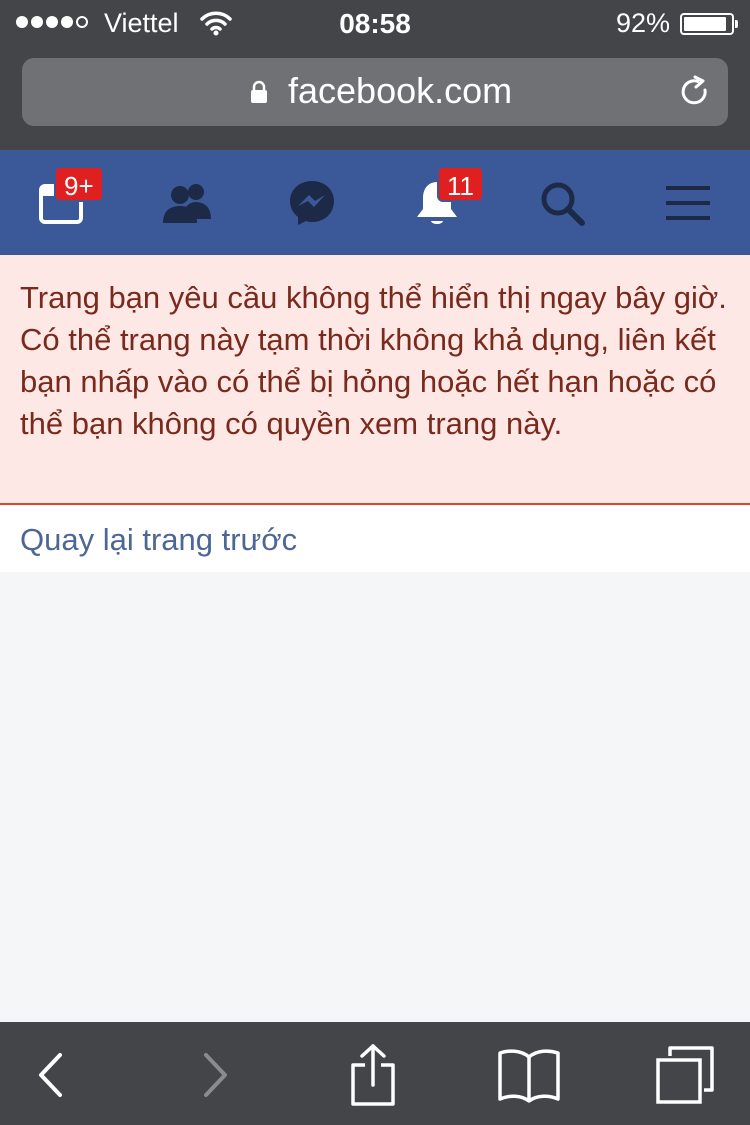 The image size is (750, 1125). I want to click on back-icon, so click(50, 1075).